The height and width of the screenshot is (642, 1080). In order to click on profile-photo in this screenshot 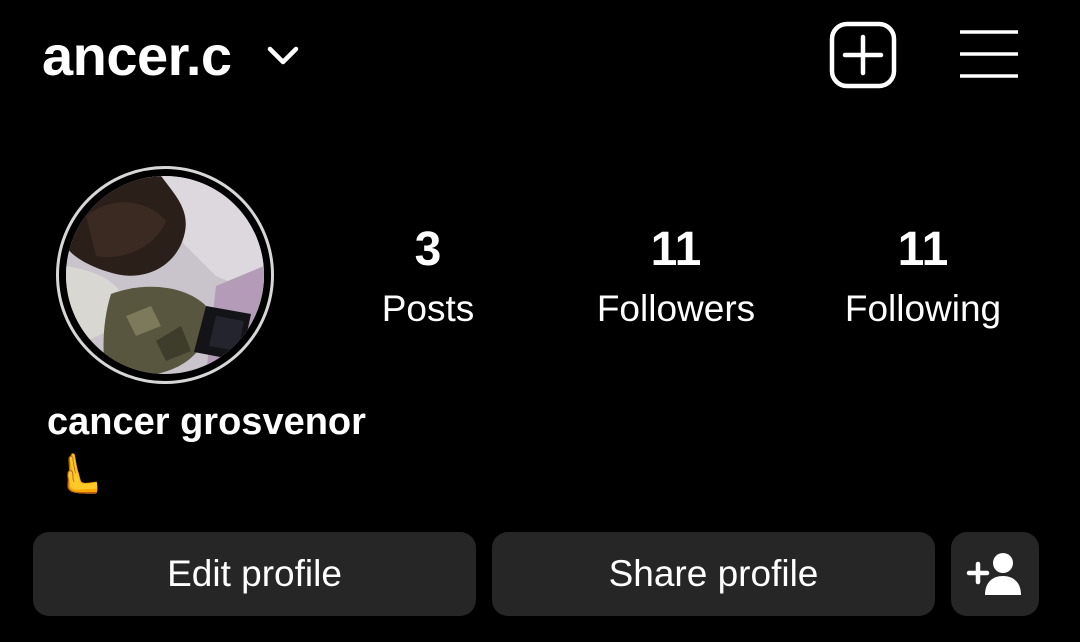, I will do `click(165, 275)`.